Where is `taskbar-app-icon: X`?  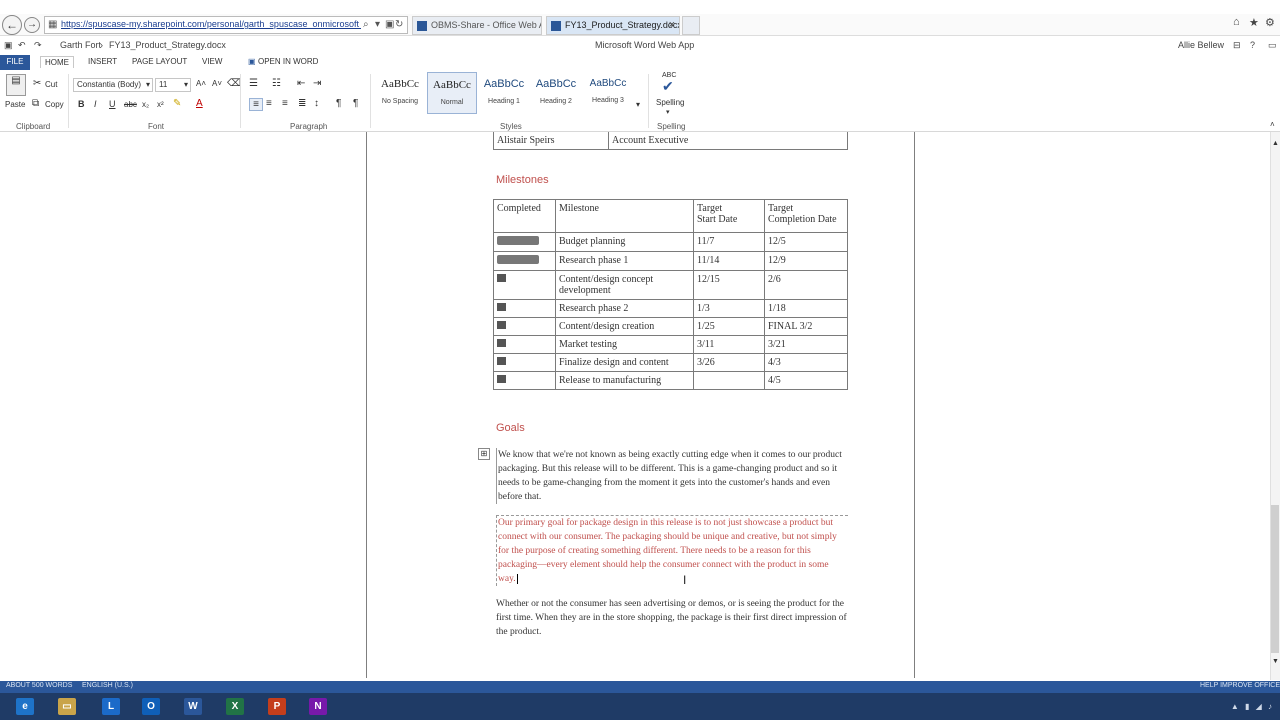
taskbar-app-icon: X is located at coordinates (235, 706).